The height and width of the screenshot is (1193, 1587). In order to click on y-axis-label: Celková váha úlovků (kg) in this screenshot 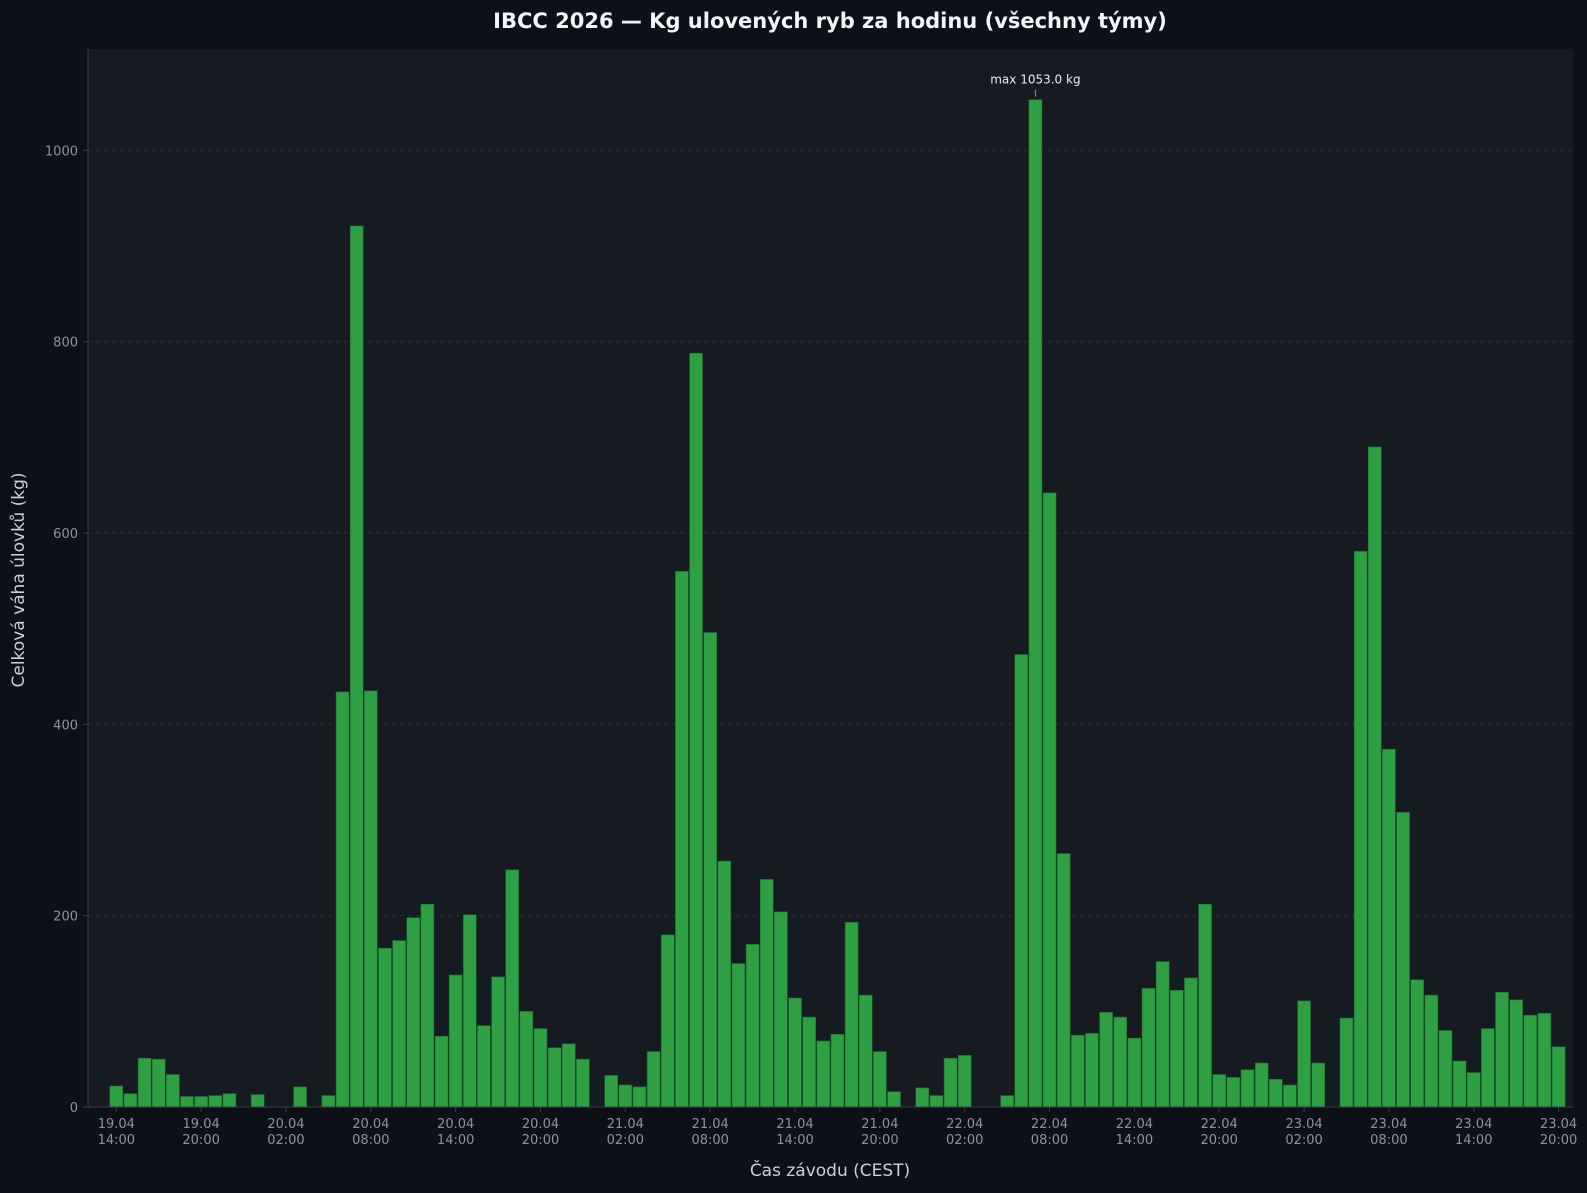, I will do `click(19, 579)`.